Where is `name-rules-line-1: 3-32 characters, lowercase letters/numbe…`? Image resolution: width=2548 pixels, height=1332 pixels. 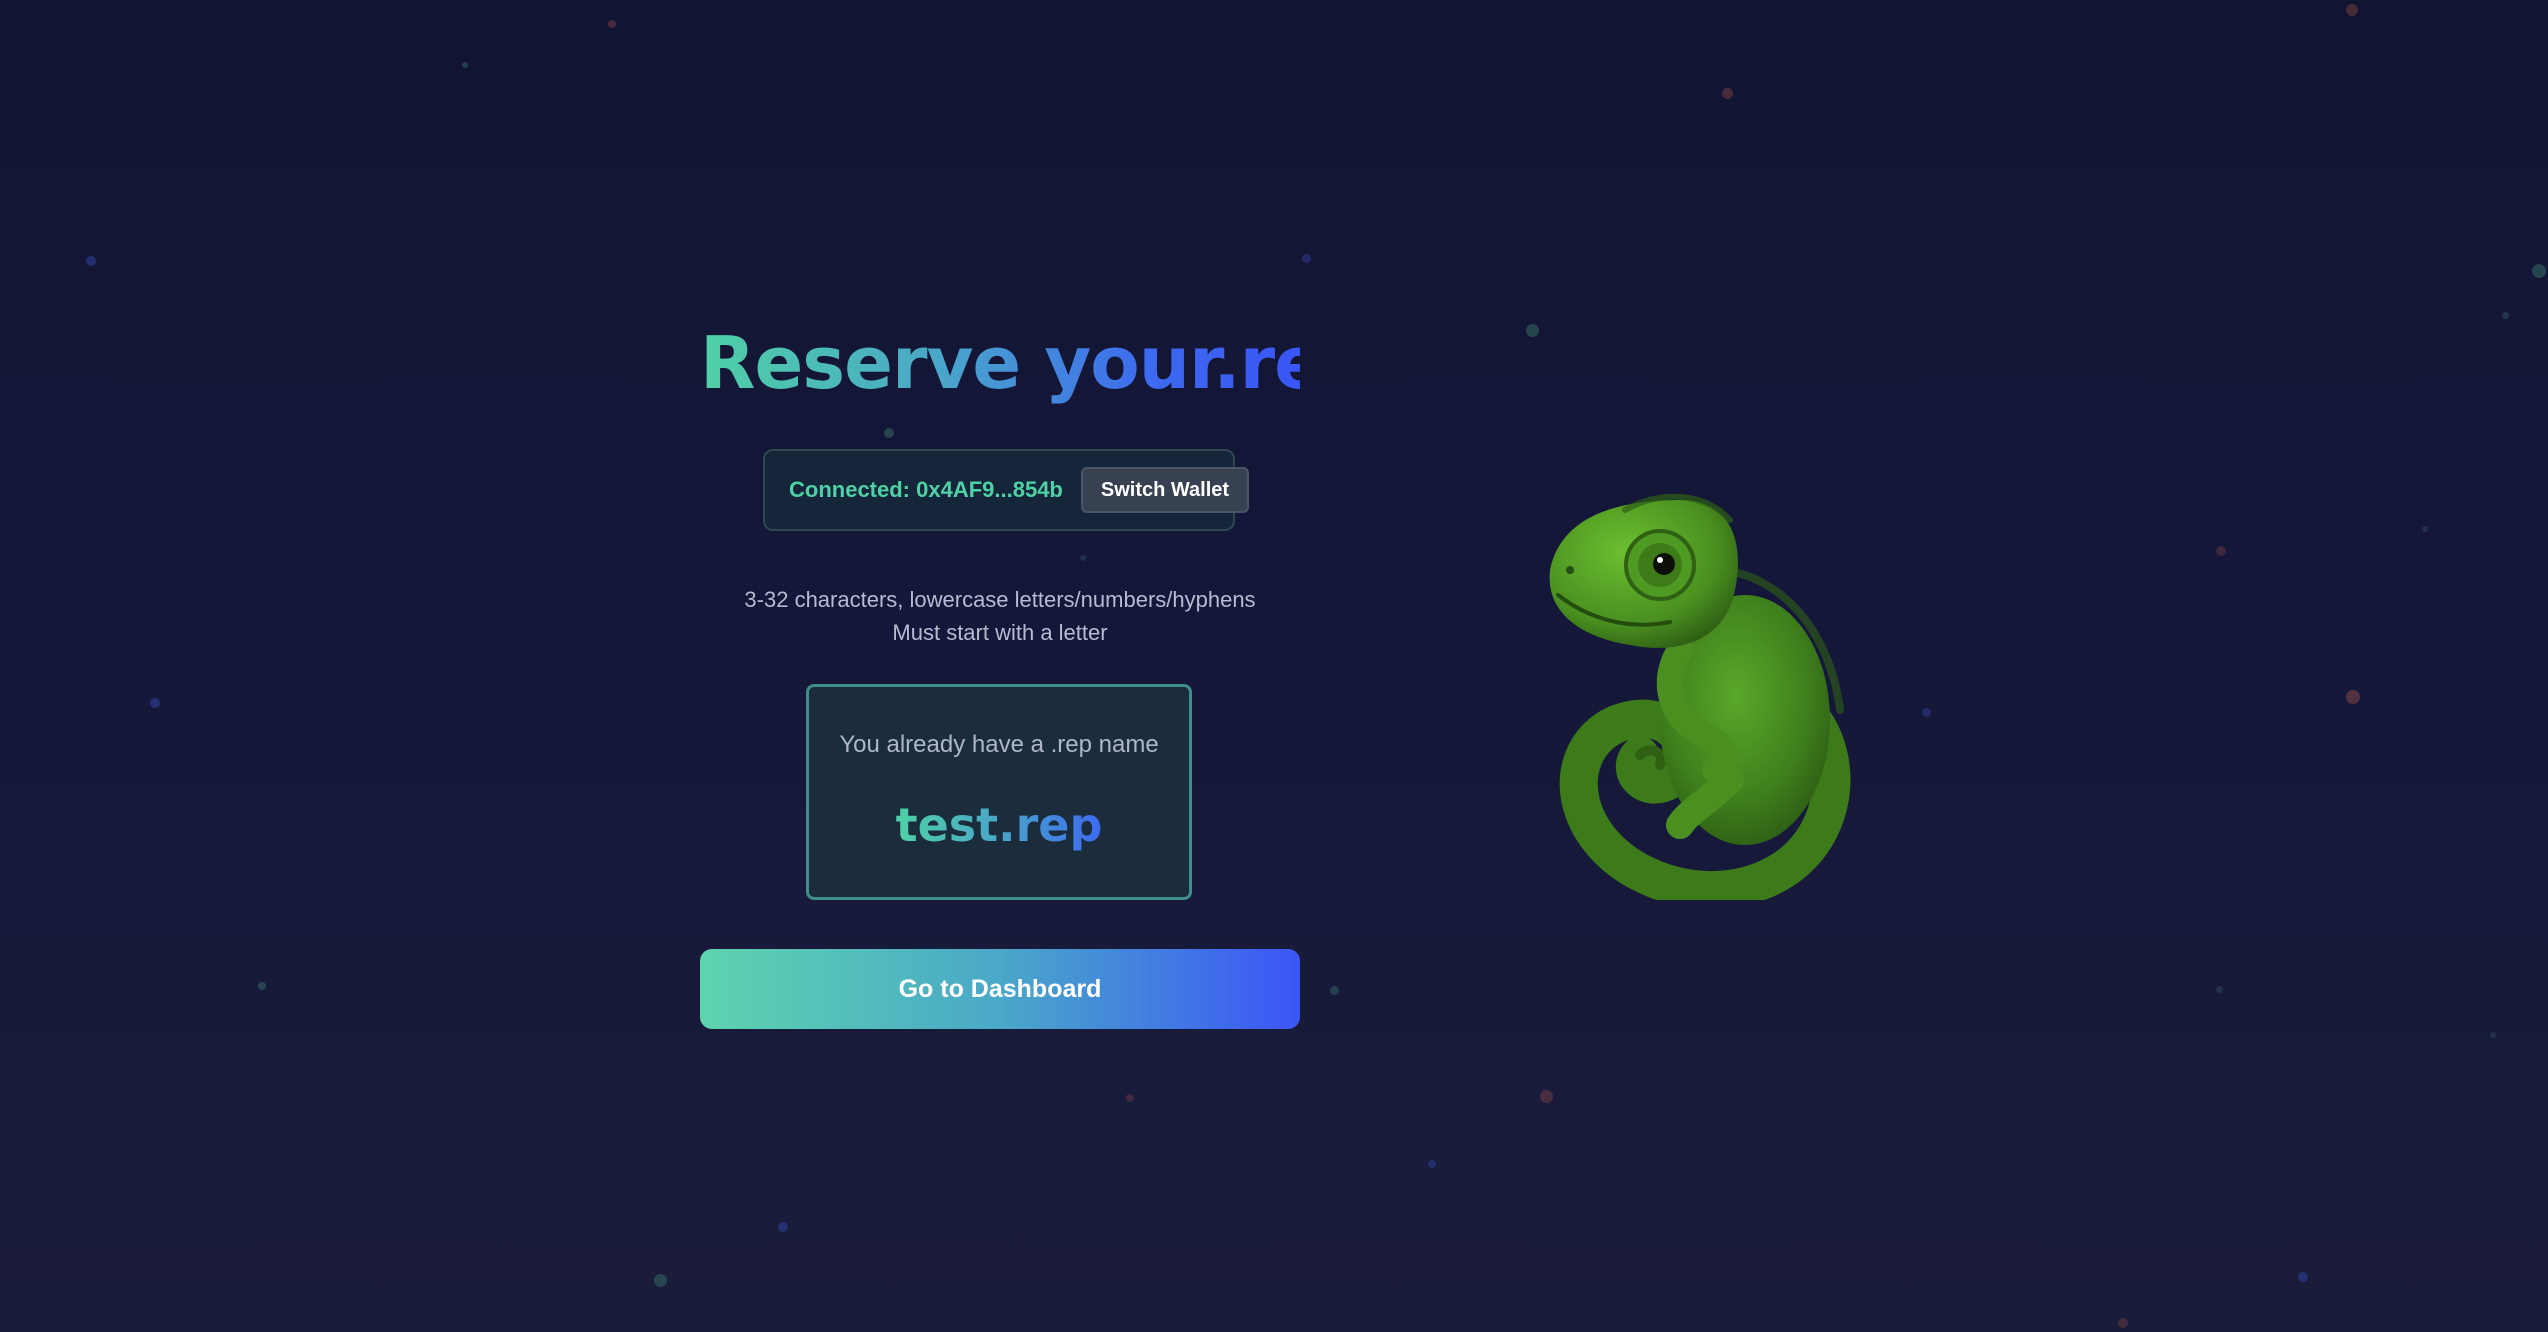
name-rules-line-1: 3-32 characters, lowercase letters/numbe… is located at coordinates (1000, 599).